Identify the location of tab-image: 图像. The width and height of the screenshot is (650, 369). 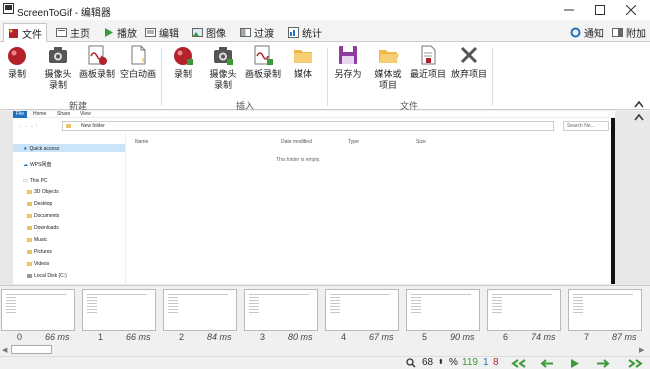
(209, 32).